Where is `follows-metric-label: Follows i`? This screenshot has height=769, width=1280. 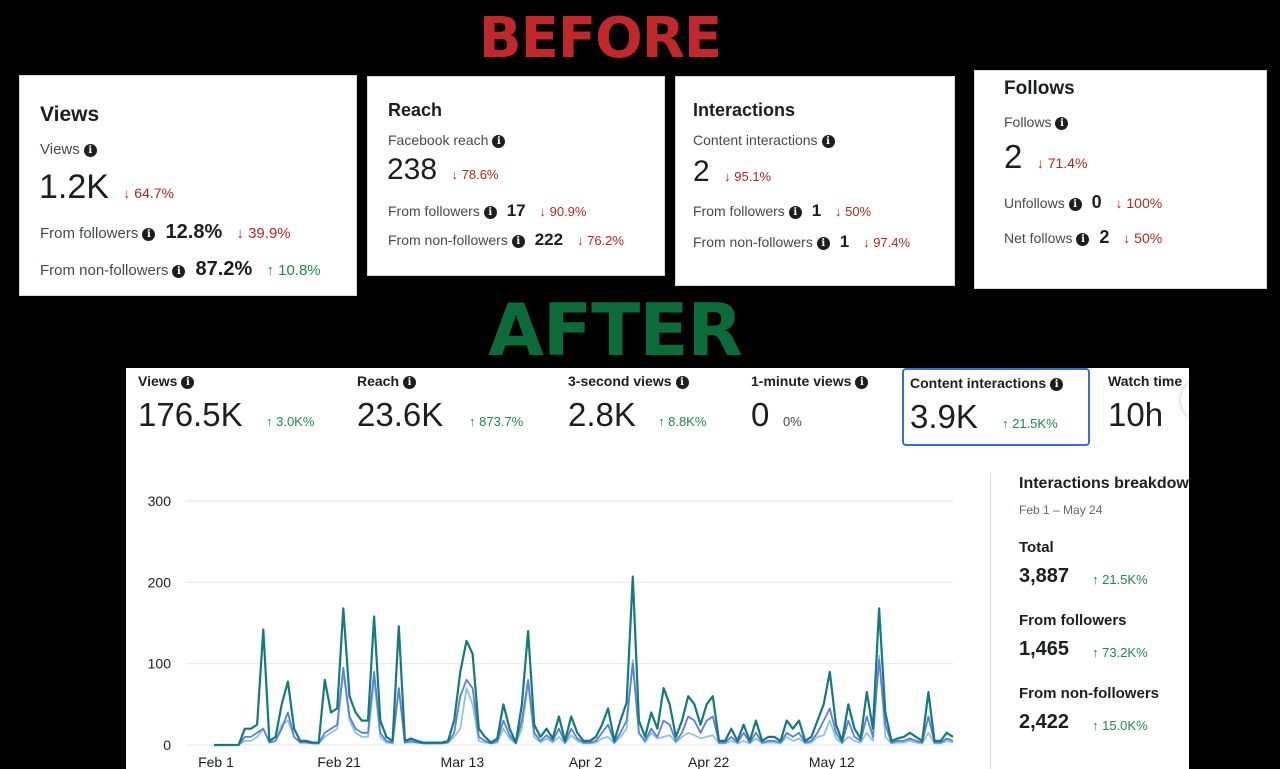
follows-metric-label: Follows i is located at coordinates (1036, 122).